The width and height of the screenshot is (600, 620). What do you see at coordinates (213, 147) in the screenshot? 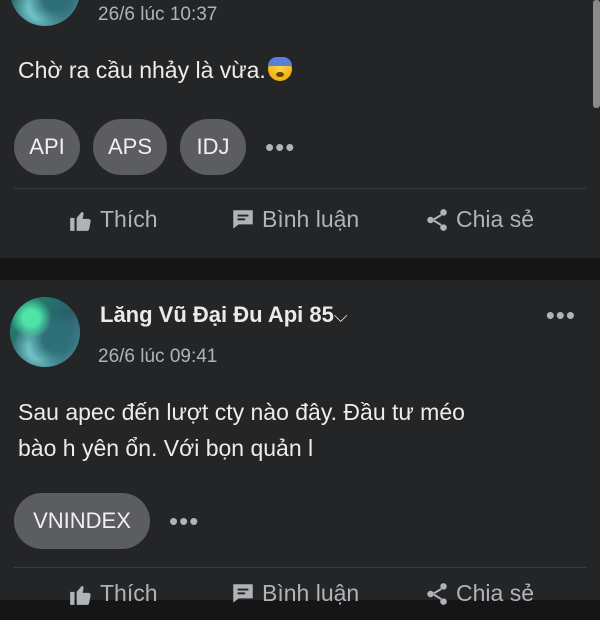
I see `tag-idj: IDJ` at bounding box center [213, 147].